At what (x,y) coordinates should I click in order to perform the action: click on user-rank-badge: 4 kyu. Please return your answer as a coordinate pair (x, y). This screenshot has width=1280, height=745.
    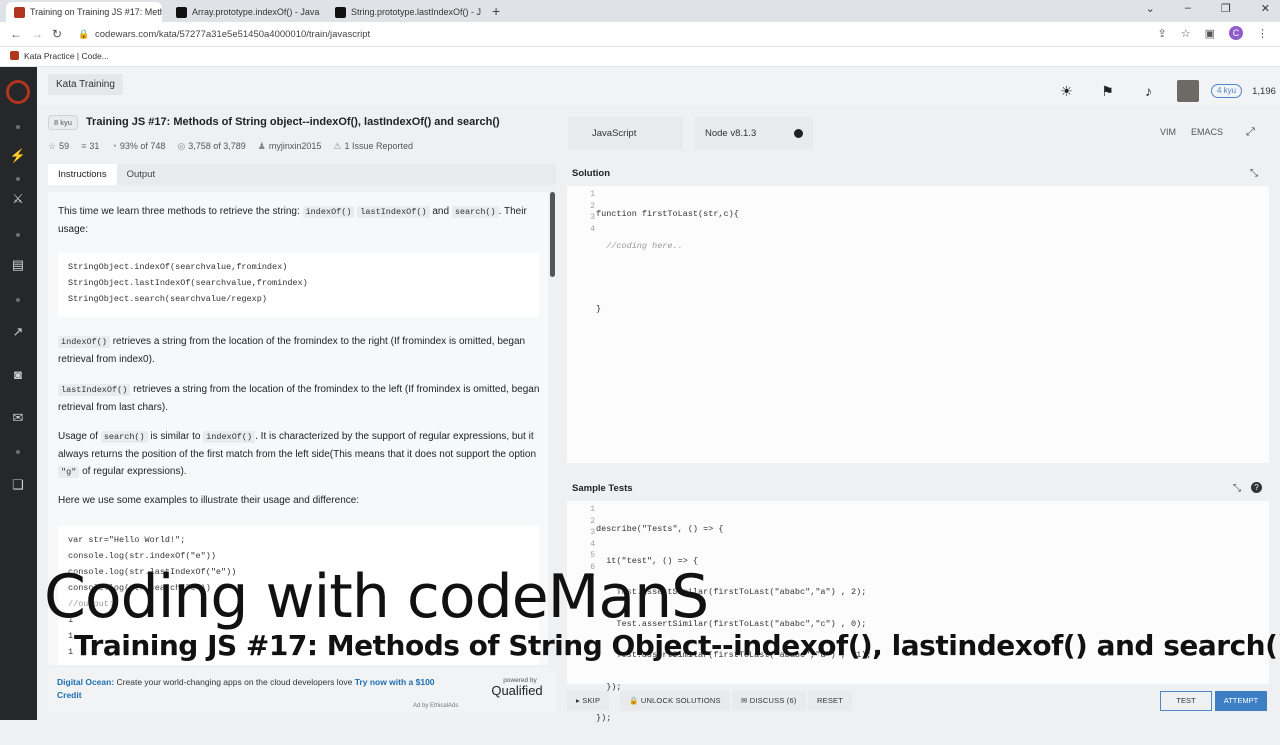
    Looking at the image, I should click on (1227, 91).